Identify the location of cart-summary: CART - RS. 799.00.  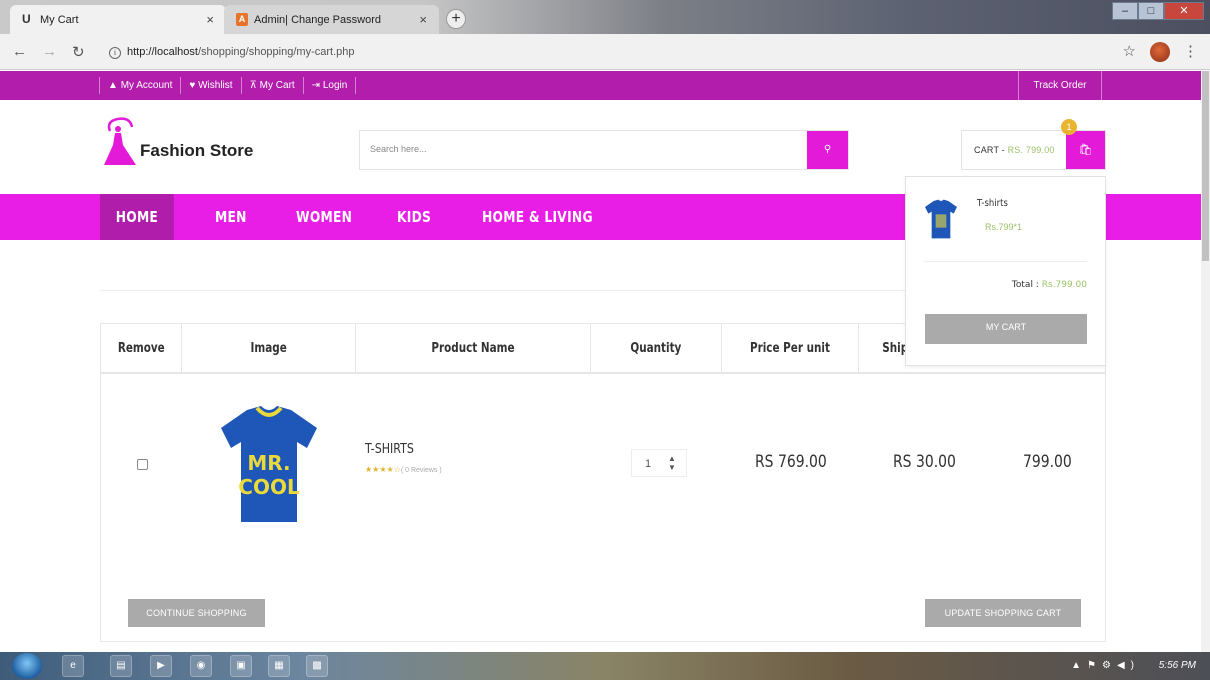
(1014, 150).